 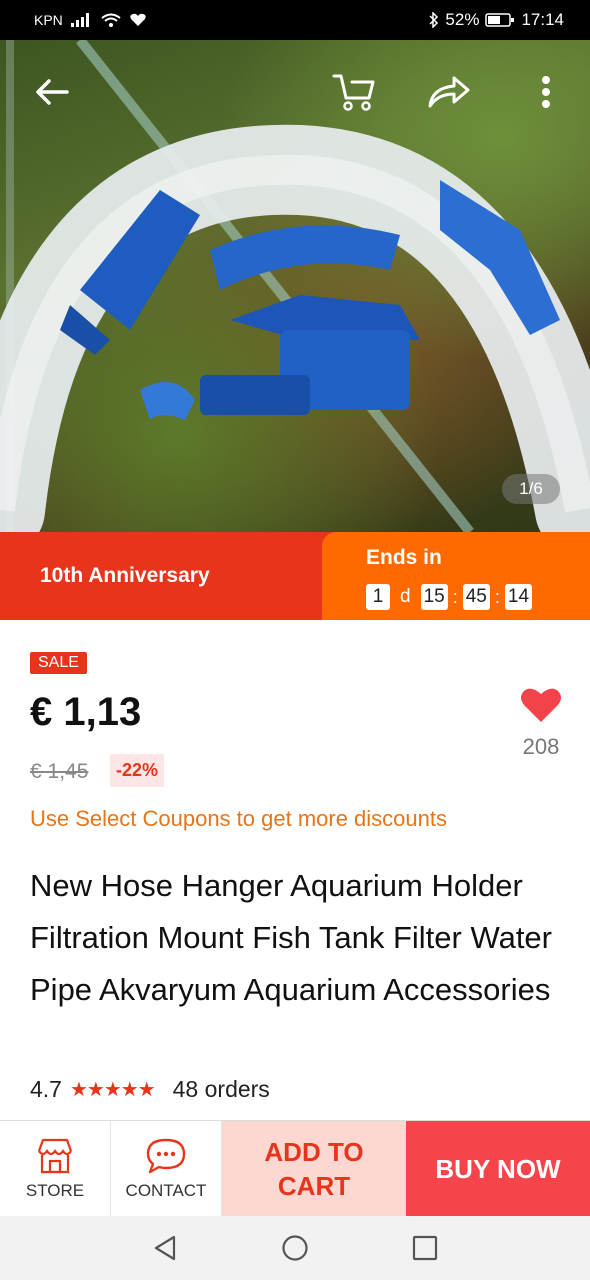 I want to click on wishlist-button: 208, so click(x=541, y=723).